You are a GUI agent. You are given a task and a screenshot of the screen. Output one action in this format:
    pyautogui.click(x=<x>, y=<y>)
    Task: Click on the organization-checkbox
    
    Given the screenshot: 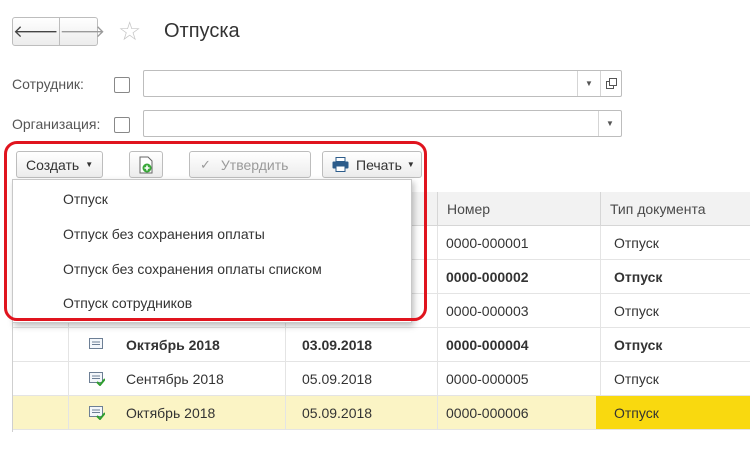 What is the action you would take?
    pyautogui.click(x=122, y=125)
    